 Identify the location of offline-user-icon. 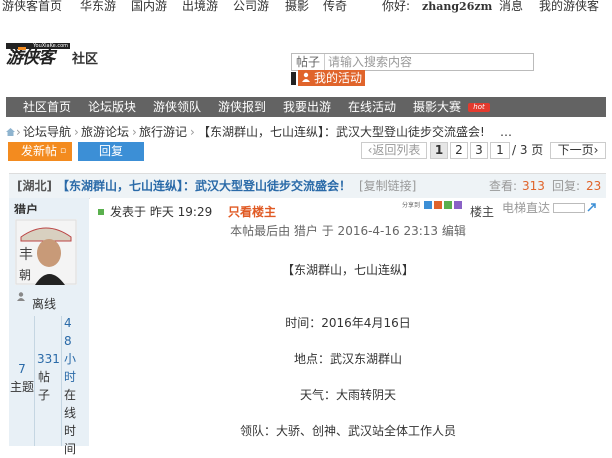
(21, 296).